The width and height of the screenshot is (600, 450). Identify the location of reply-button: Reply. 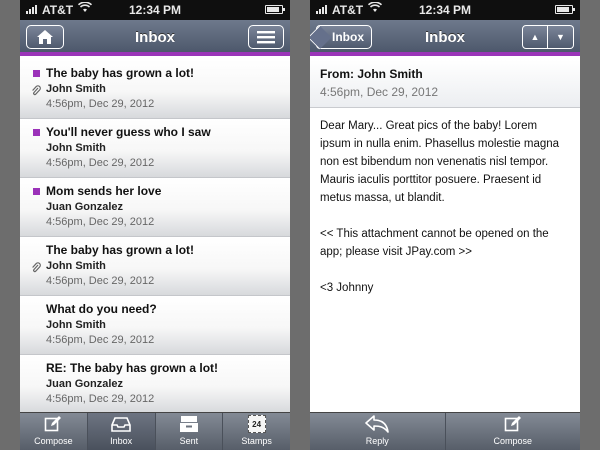
(378, 431).